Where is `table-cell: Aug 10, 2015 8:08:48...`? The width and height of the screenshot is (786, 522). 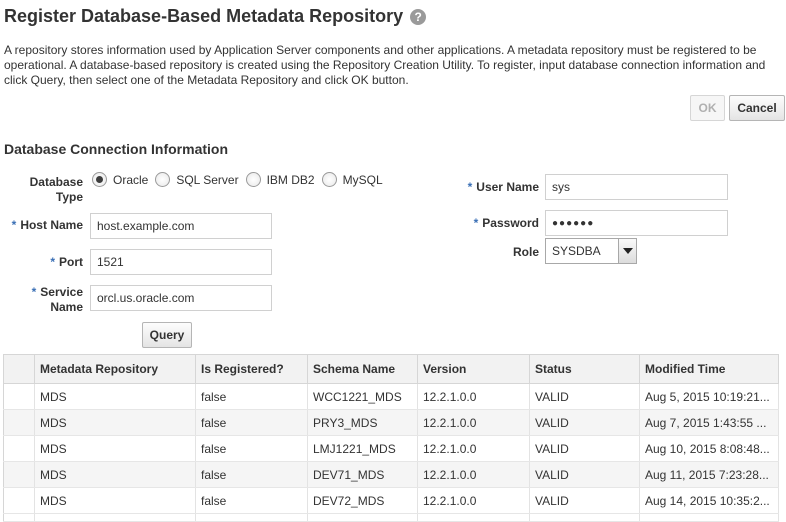 table-cell: Aug 10, 2015 8:08:48... is located at coordinates (709, 448).